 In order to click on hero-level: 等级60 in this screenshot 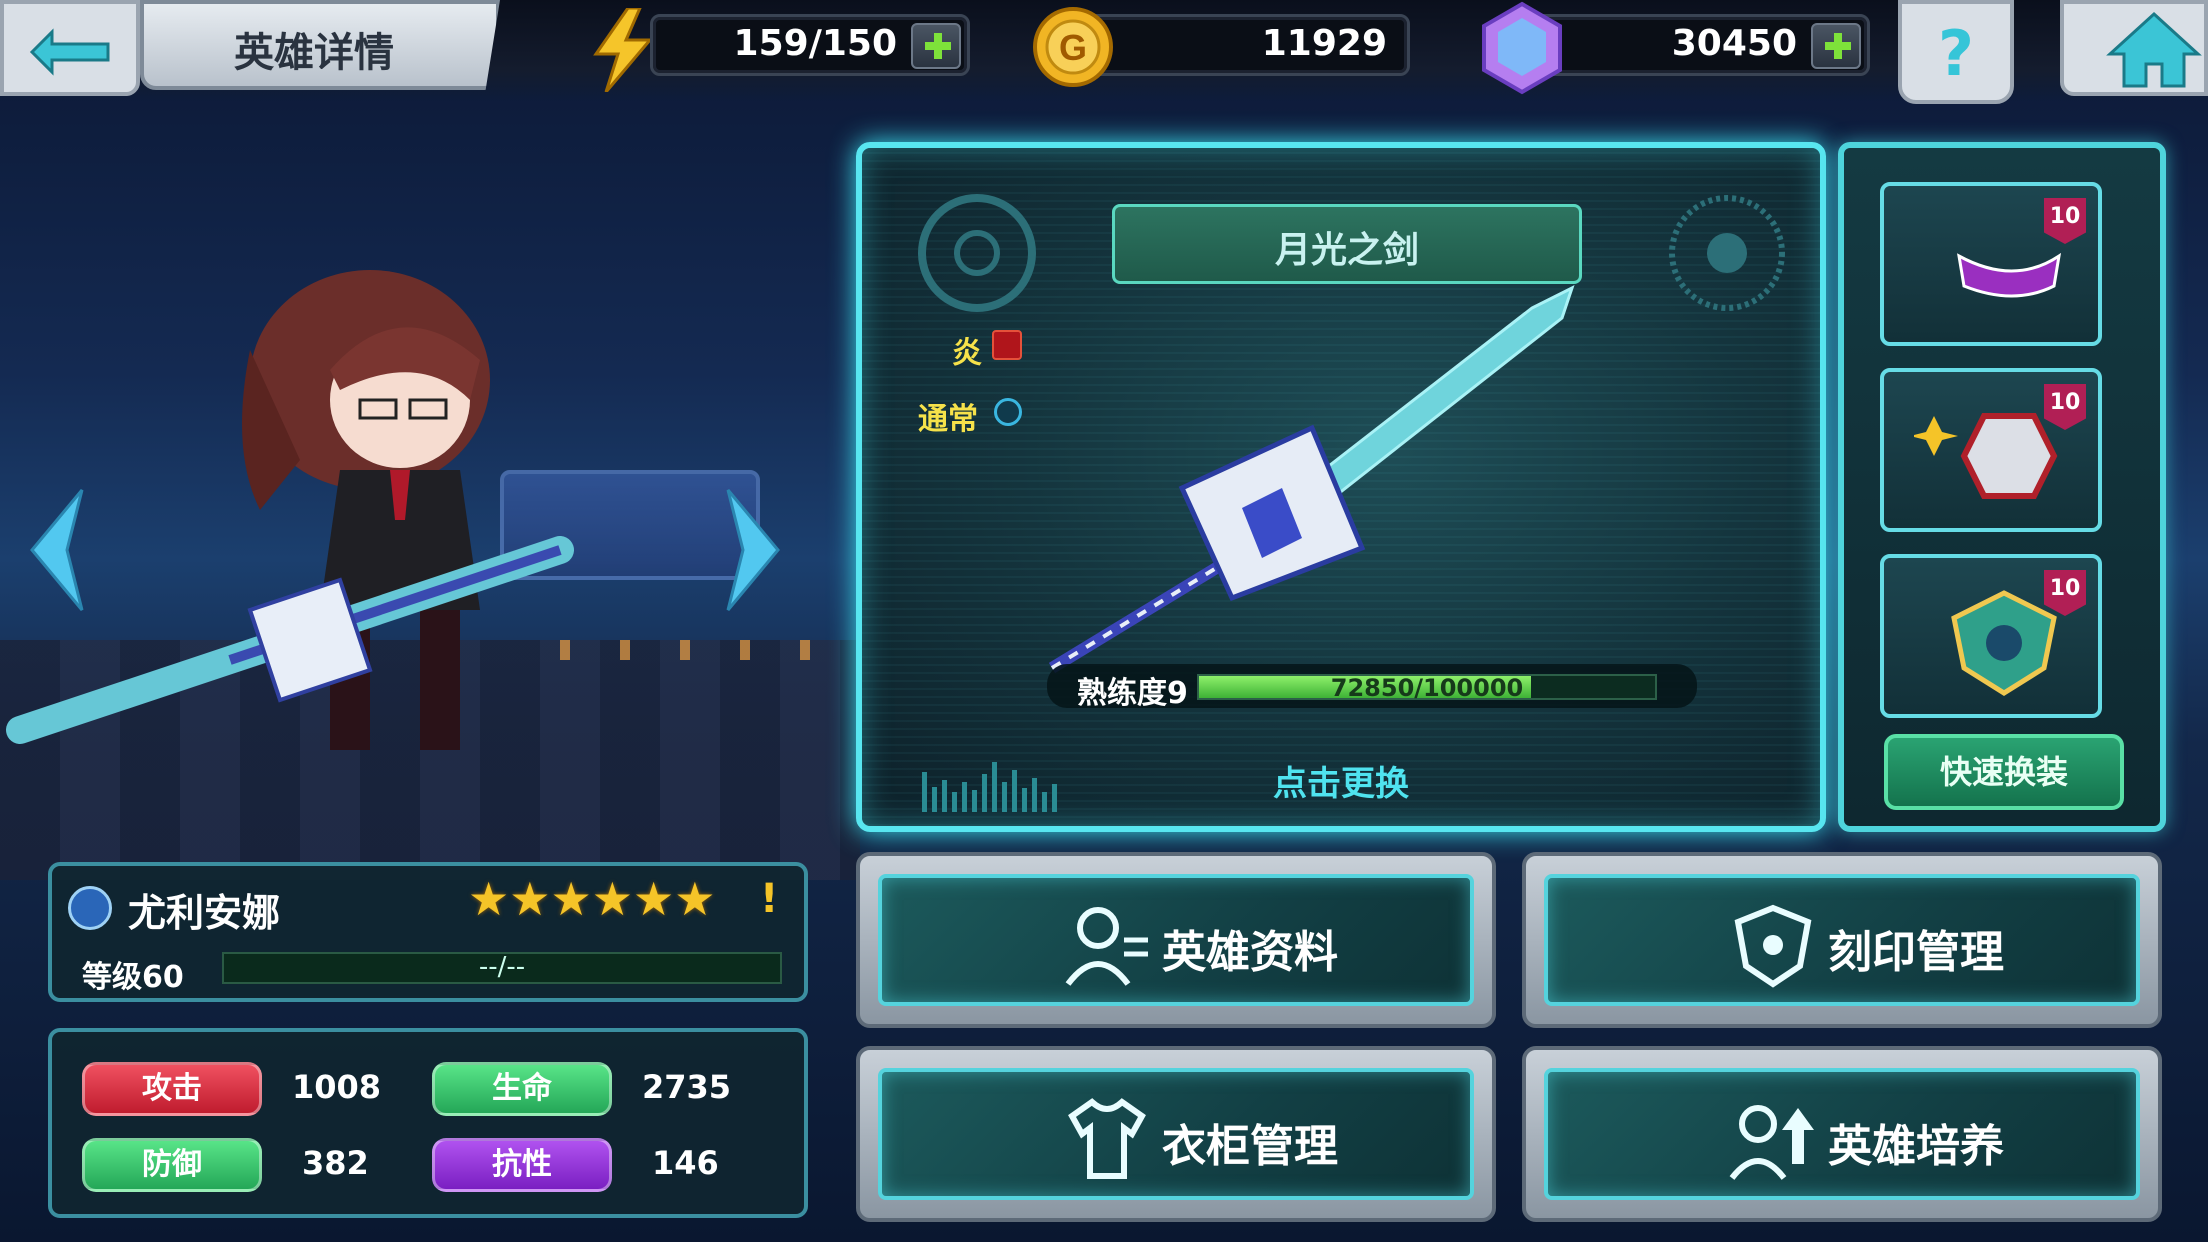, I will do `click(133, 977)`.